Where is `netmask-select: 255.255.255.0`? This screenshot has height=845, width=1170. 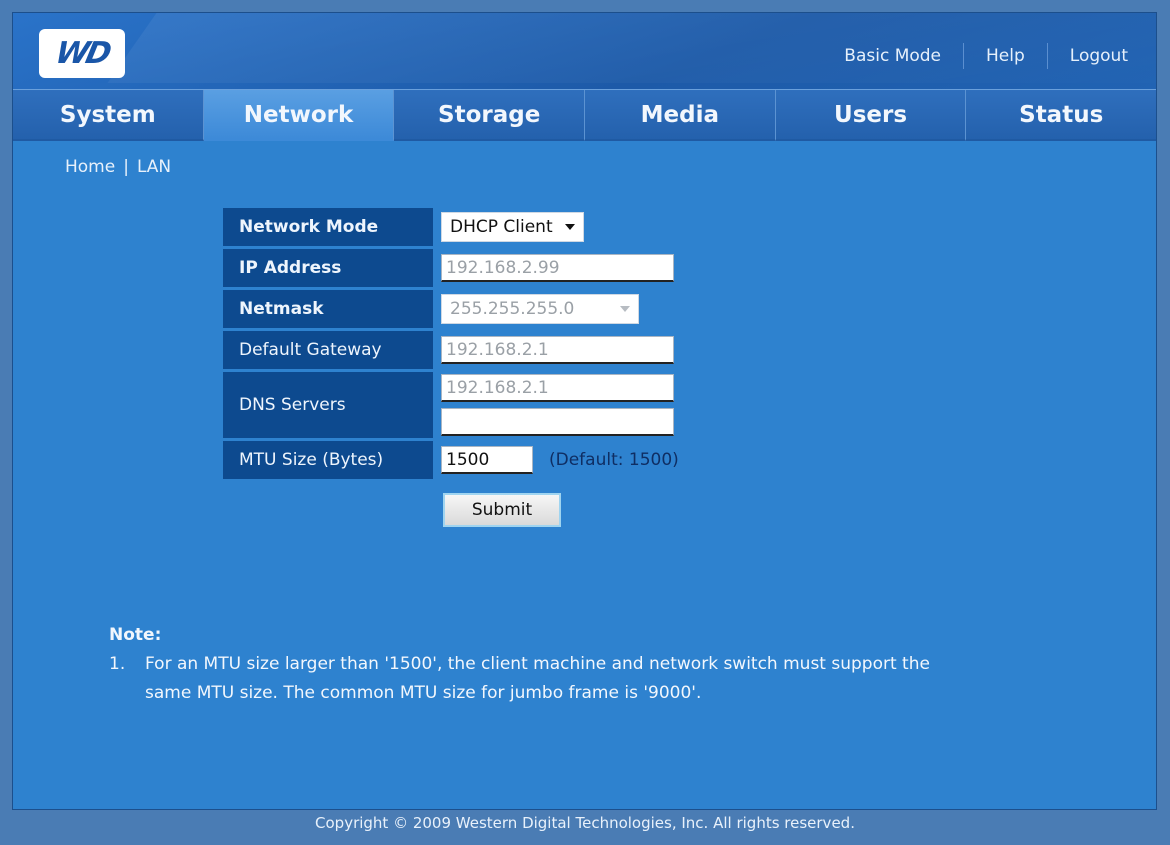
netmask-select: 255.255.255.0 is located at coordinates (540, 309).